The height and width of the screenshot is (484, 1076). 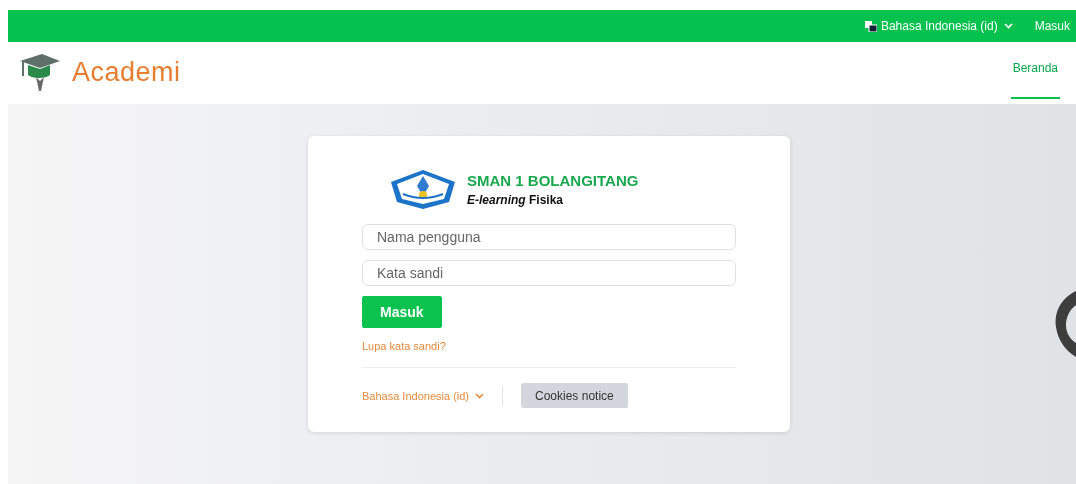 What do you see at coordinates (870, 26) in the screenshot?
I see `language-icon` at bounding box center [870, 26].